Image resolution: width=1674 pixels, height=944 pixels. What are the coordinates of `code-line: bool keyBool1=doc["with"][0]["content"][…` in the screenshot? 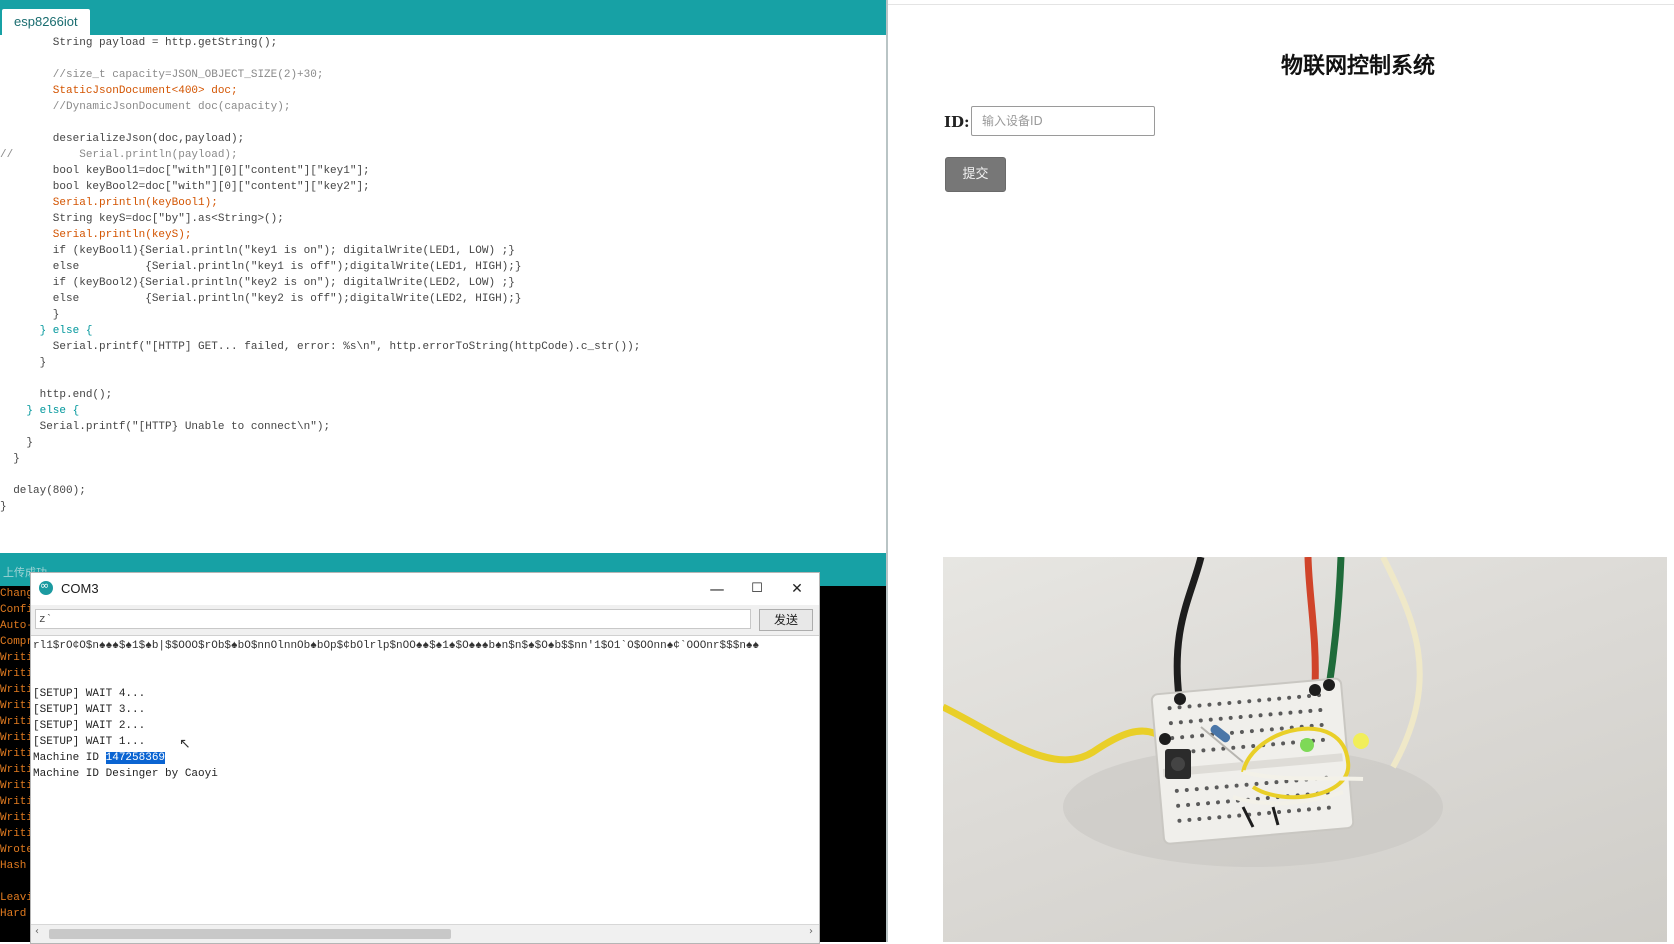 It's located at (185, 171).